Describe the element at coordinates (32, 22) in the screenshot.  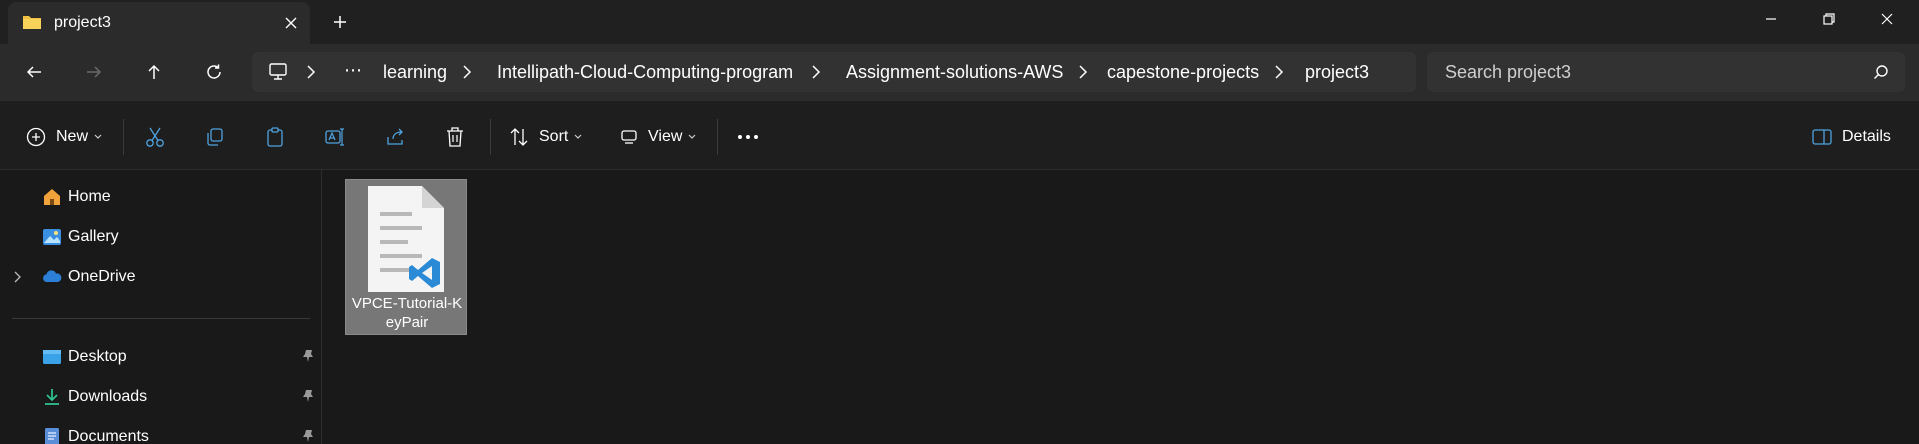
I see `folder-icon` at that location.